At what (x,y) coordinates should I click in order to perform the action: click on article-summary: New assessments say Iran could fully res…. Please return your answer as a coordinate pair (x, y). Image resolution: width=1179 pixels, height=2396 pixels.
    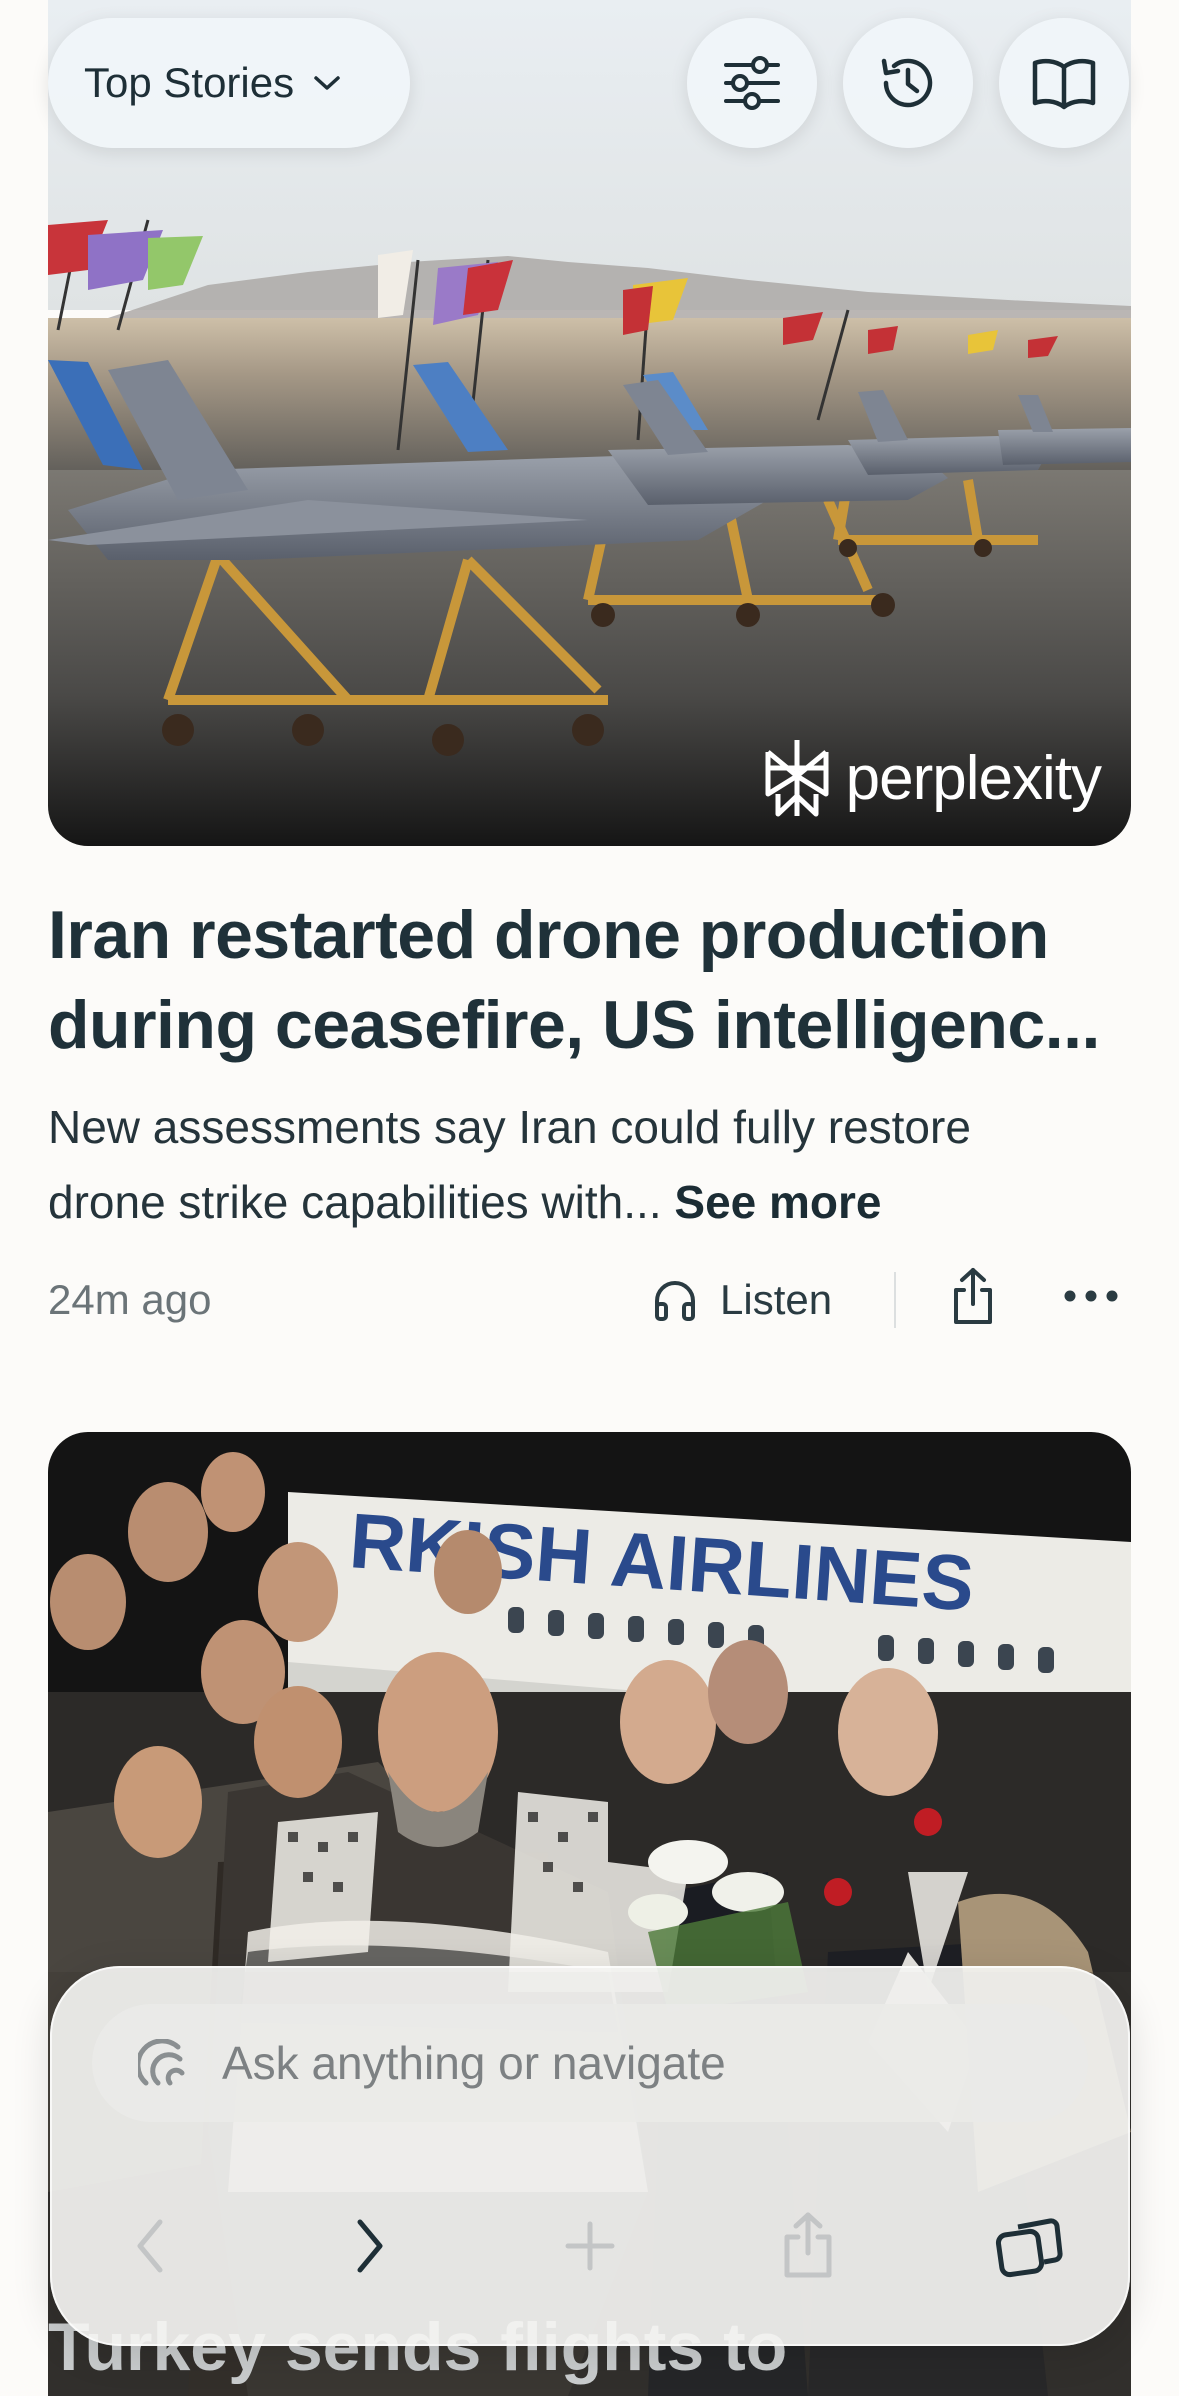
    Looking at the image, I should click on (593, 1165).